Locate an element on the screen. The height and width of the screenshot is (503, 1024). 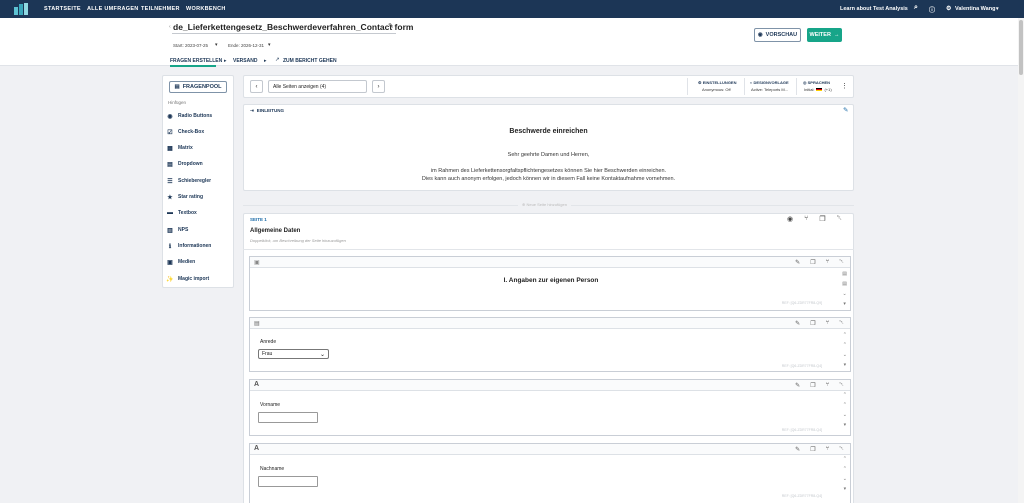
end-date-chevron-icon: ▾ is located at coordinates (269, 45).